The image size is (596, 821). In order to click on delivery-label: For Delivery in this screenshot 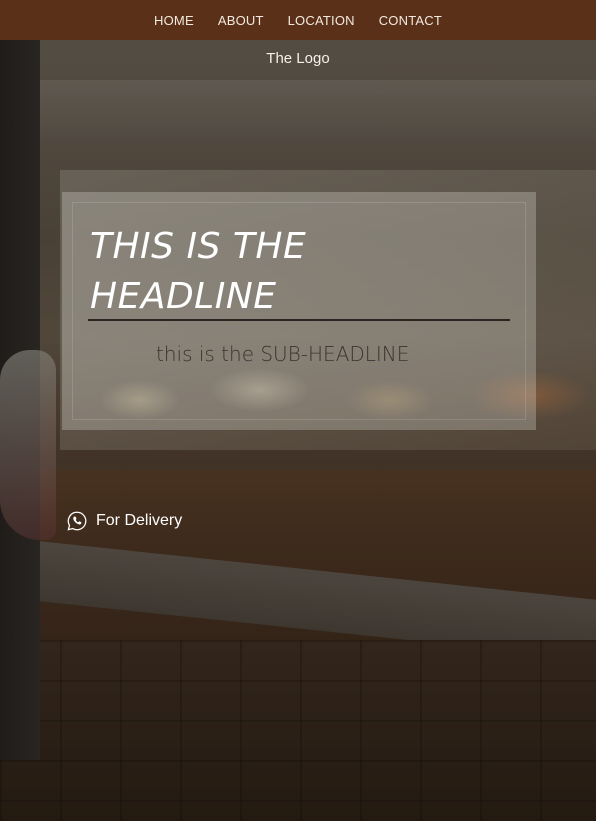, I will do `click(139, 520)`.